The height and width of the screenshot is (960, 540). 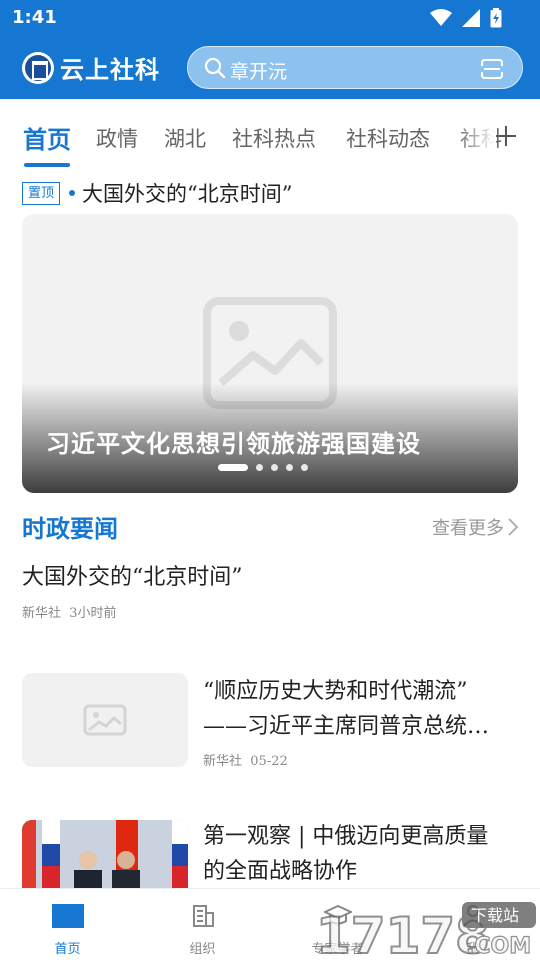 What do you see at coordinates (361, 854) in the screenshot?
I see `news-title: 第一观察 | 中俄迈向更高质量 的全面战略协作` at bounding box center [361, 854].